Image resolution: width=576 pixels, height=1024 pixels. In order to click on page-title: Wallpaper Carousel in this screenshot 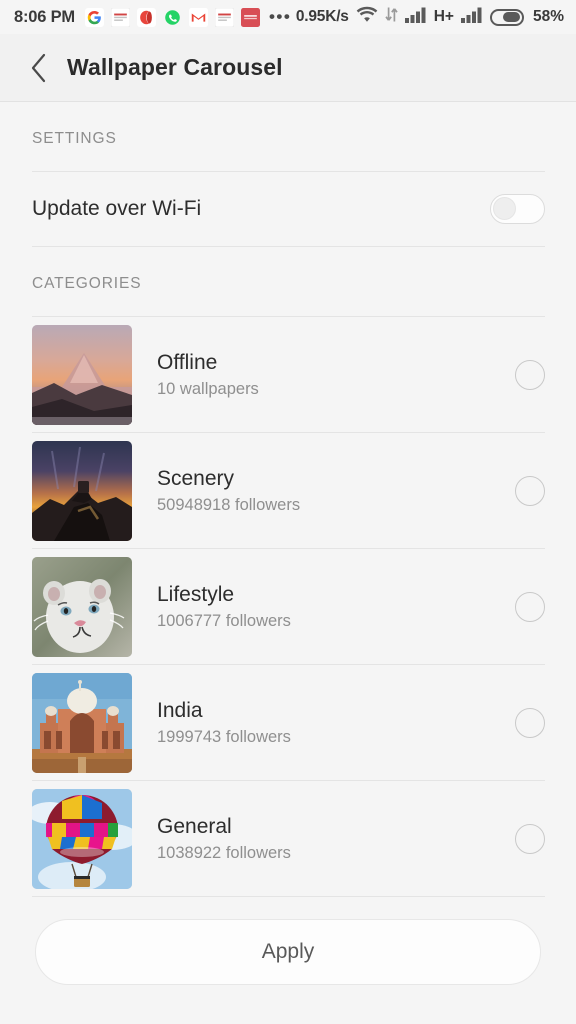, I will do `click(175, 67)`.